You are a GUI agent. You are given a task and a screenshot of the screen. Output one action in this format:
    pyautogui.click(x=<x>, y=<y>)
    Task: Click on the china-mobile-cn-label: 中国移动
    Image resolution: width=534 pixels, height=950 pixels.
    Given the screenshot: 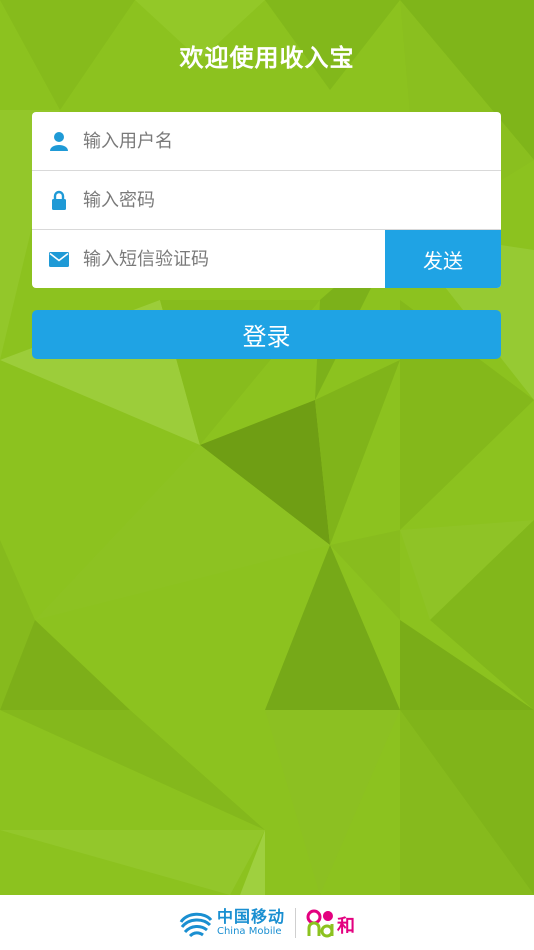 What is the action you would take?
    pyautogui.click(x=250, y=916)
    